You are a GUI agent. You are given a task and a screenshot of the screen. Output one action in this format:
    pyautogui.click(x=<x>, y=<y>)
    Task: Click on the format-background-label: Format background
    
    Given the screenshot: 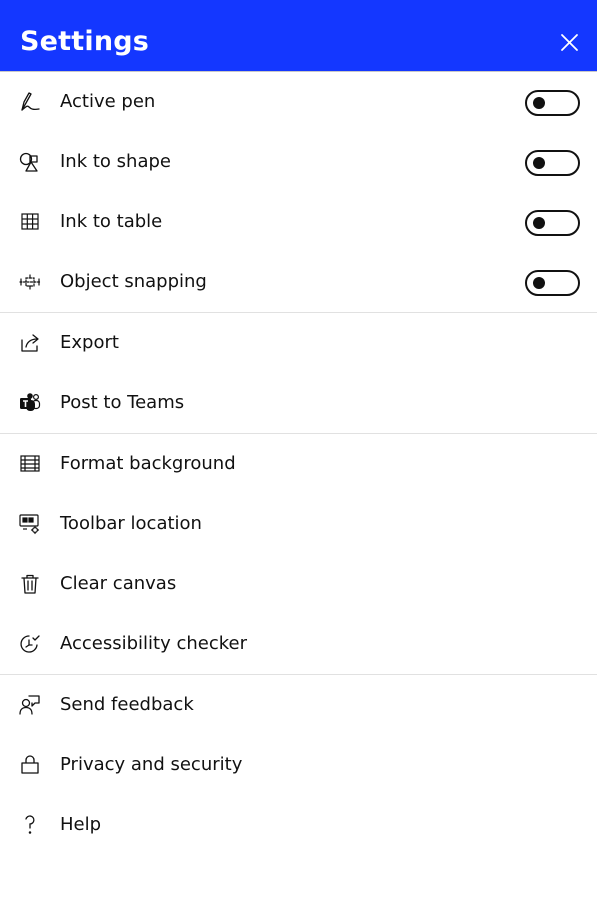 What is the action you would take?
    pyautogui.click(x=148, y=463)
    